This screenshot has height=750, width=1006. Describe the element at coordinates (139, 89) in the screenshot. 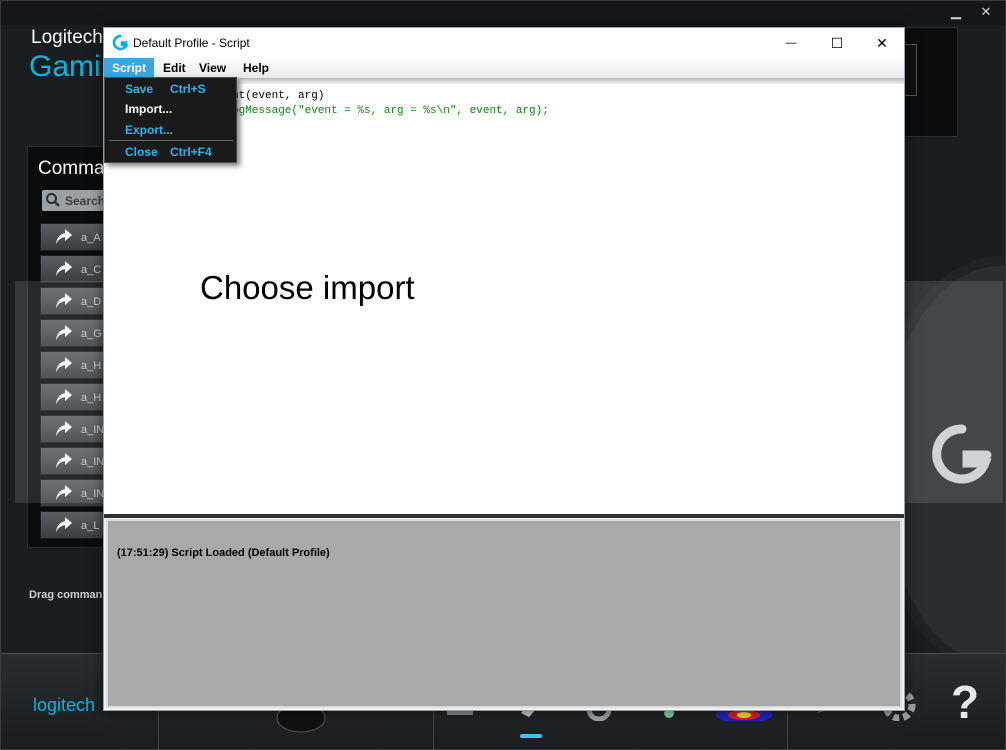

I see `menu-item-label: Save` at that location.